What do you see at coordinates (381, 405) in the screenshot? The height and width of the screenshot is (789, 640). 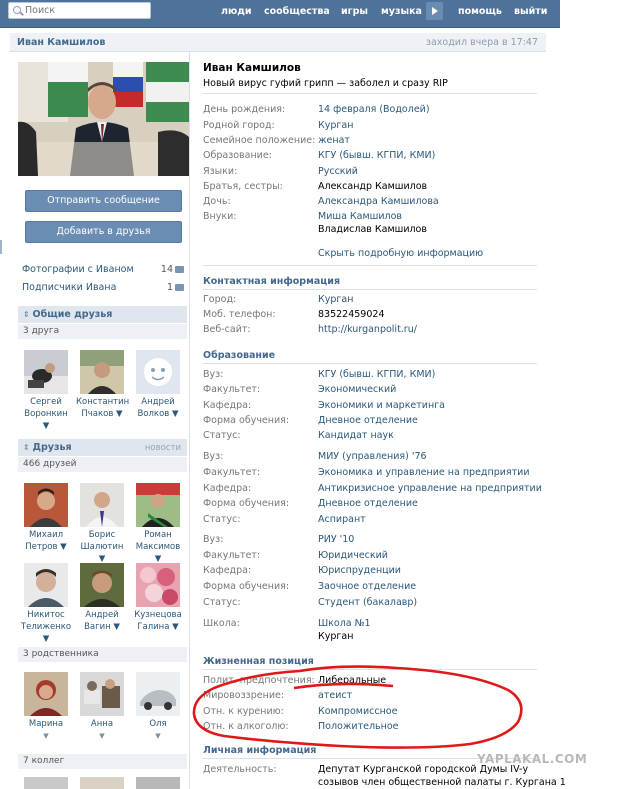 I see `department-value: Экономики и маркетинга` at bounding box center [381, 405].